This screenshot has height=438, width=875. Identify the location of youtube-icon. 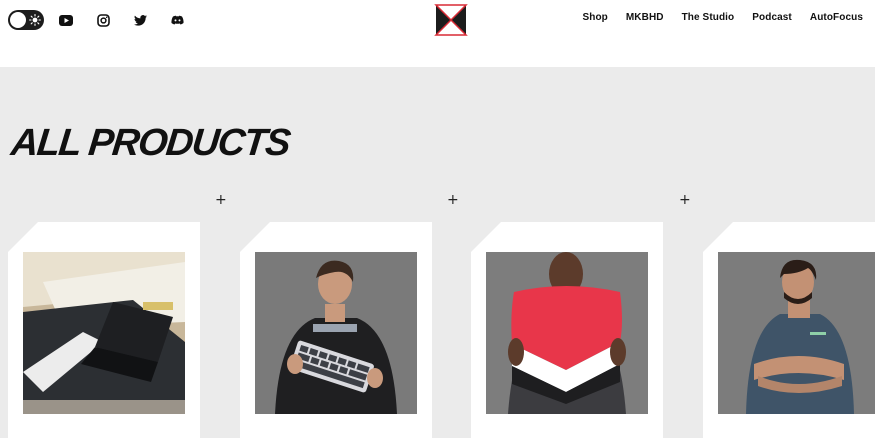
(66, 20).